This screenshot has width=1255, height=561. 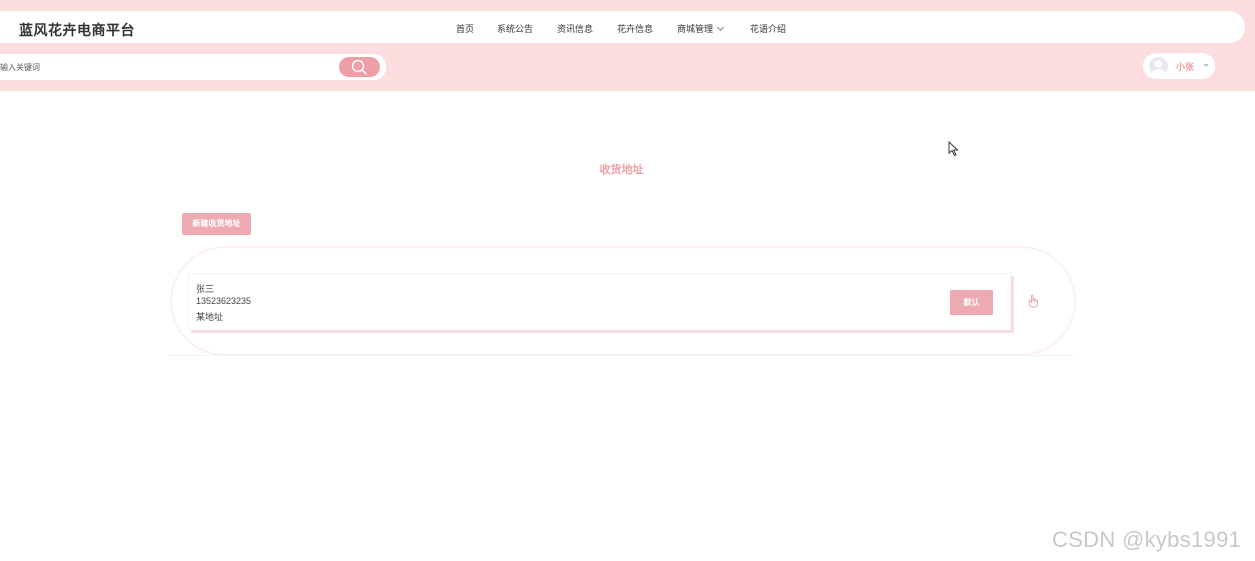 I want to click on search-icon, so click(x=359, y=67).